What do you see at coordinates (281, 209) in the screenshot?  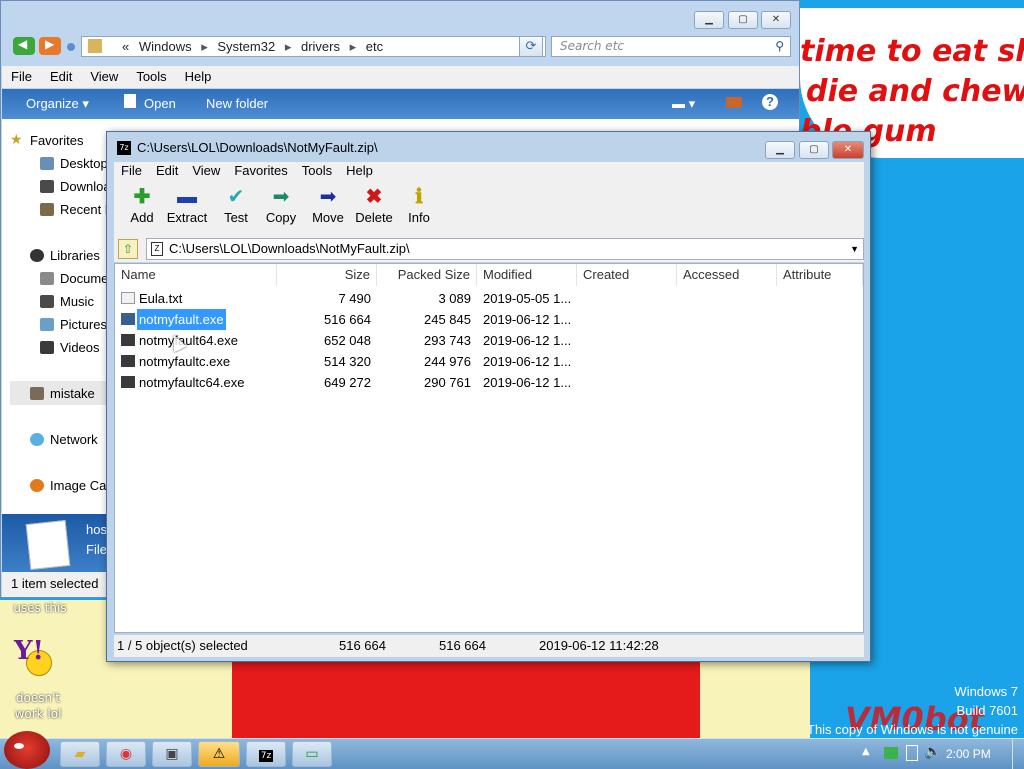 I see `copy-button: ➡ Copy` at bounding box center [281, 209].